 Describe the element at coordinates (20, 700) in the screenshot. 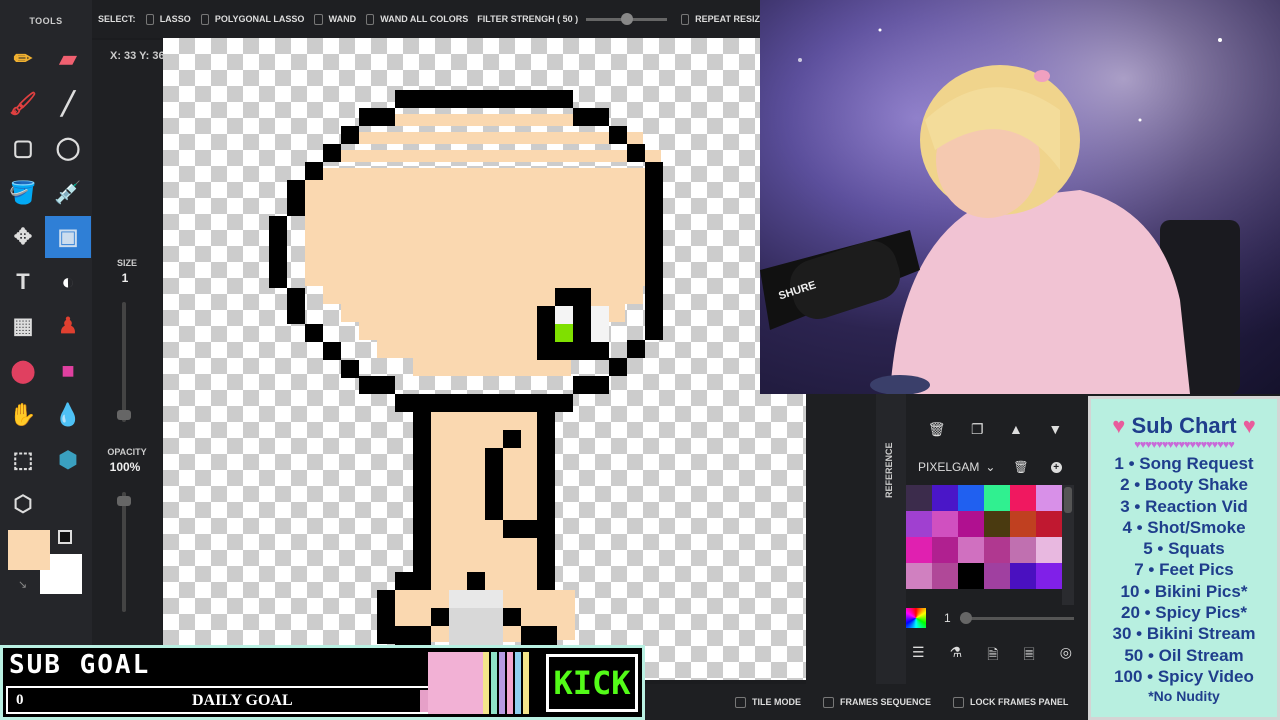

I see `sub-goal-current: 0` at that location.